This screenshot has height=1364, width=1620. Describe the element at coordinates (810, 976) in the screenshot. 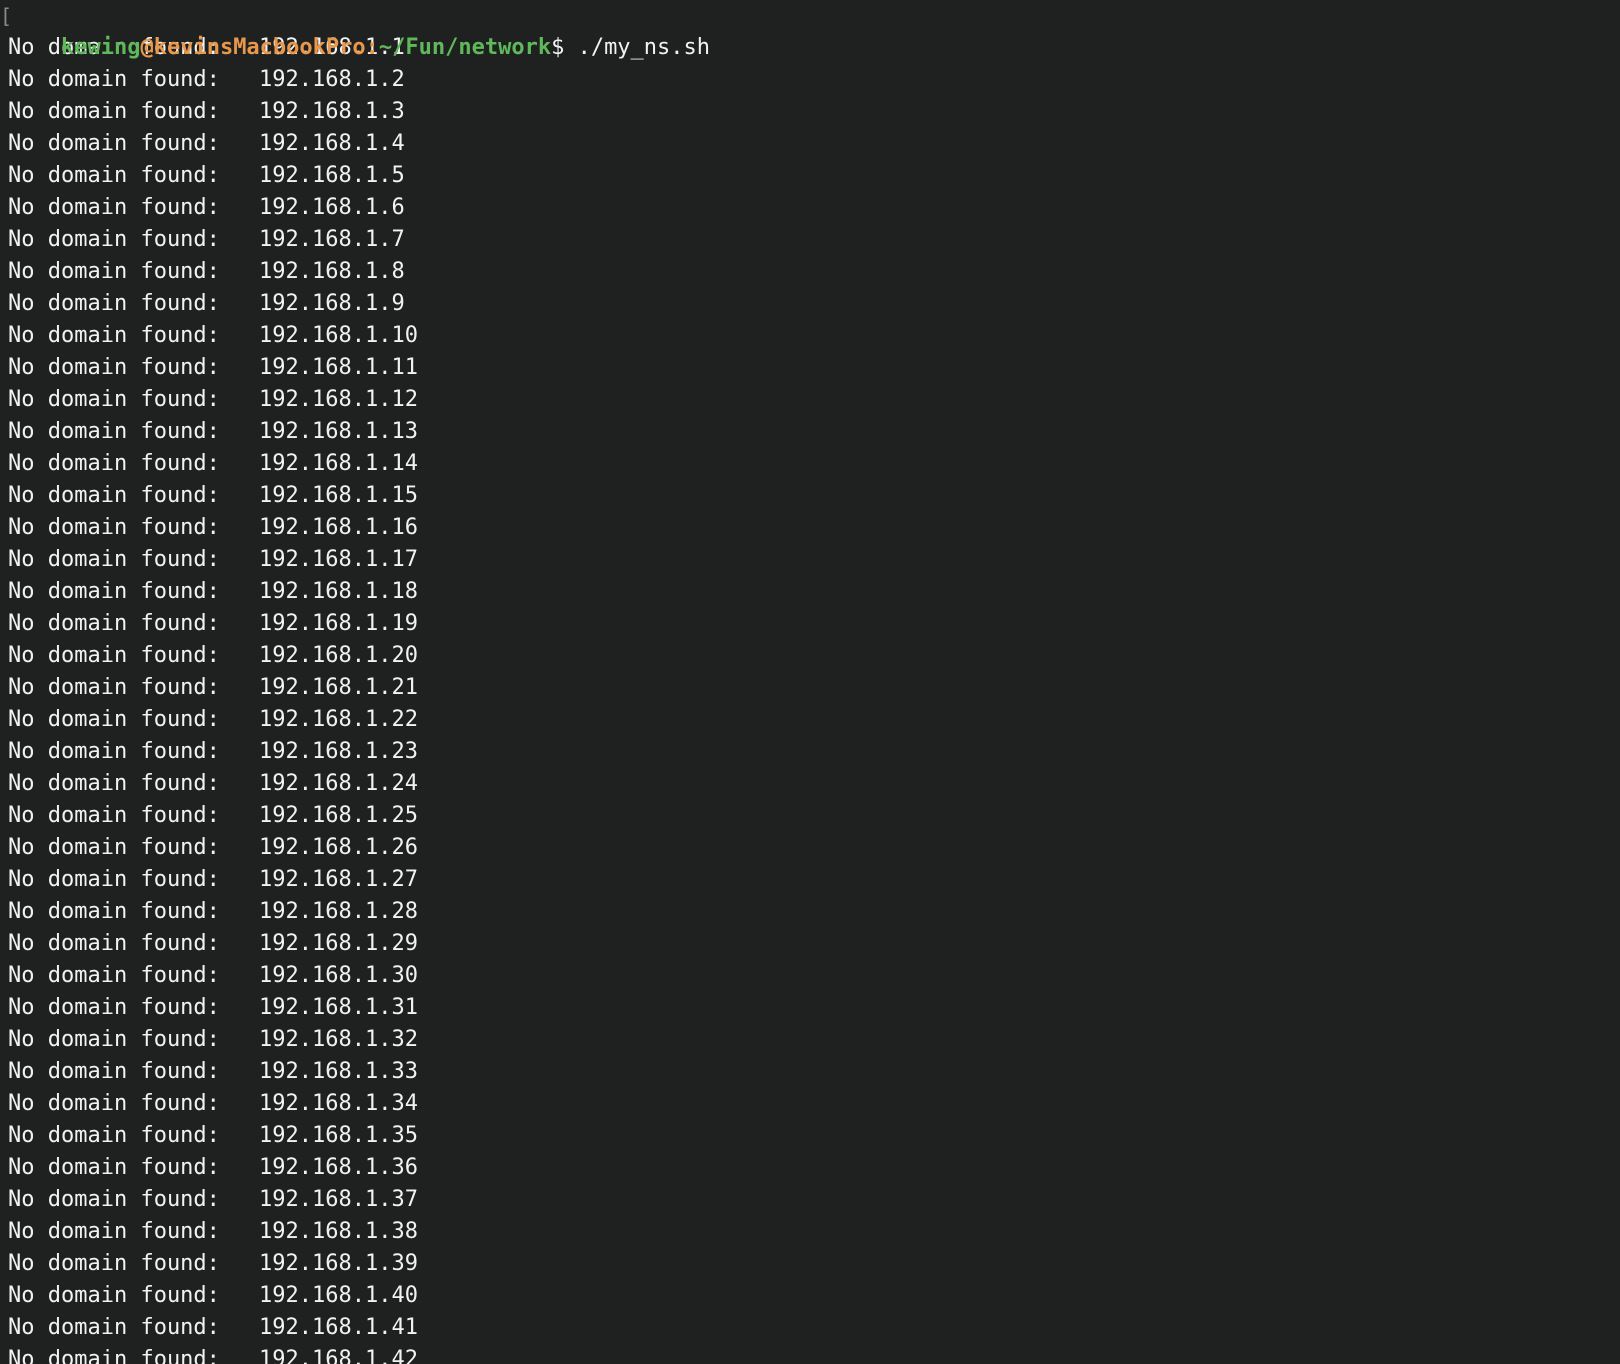

I see `output-line: No domain found: 192.168.1.30` at that location.